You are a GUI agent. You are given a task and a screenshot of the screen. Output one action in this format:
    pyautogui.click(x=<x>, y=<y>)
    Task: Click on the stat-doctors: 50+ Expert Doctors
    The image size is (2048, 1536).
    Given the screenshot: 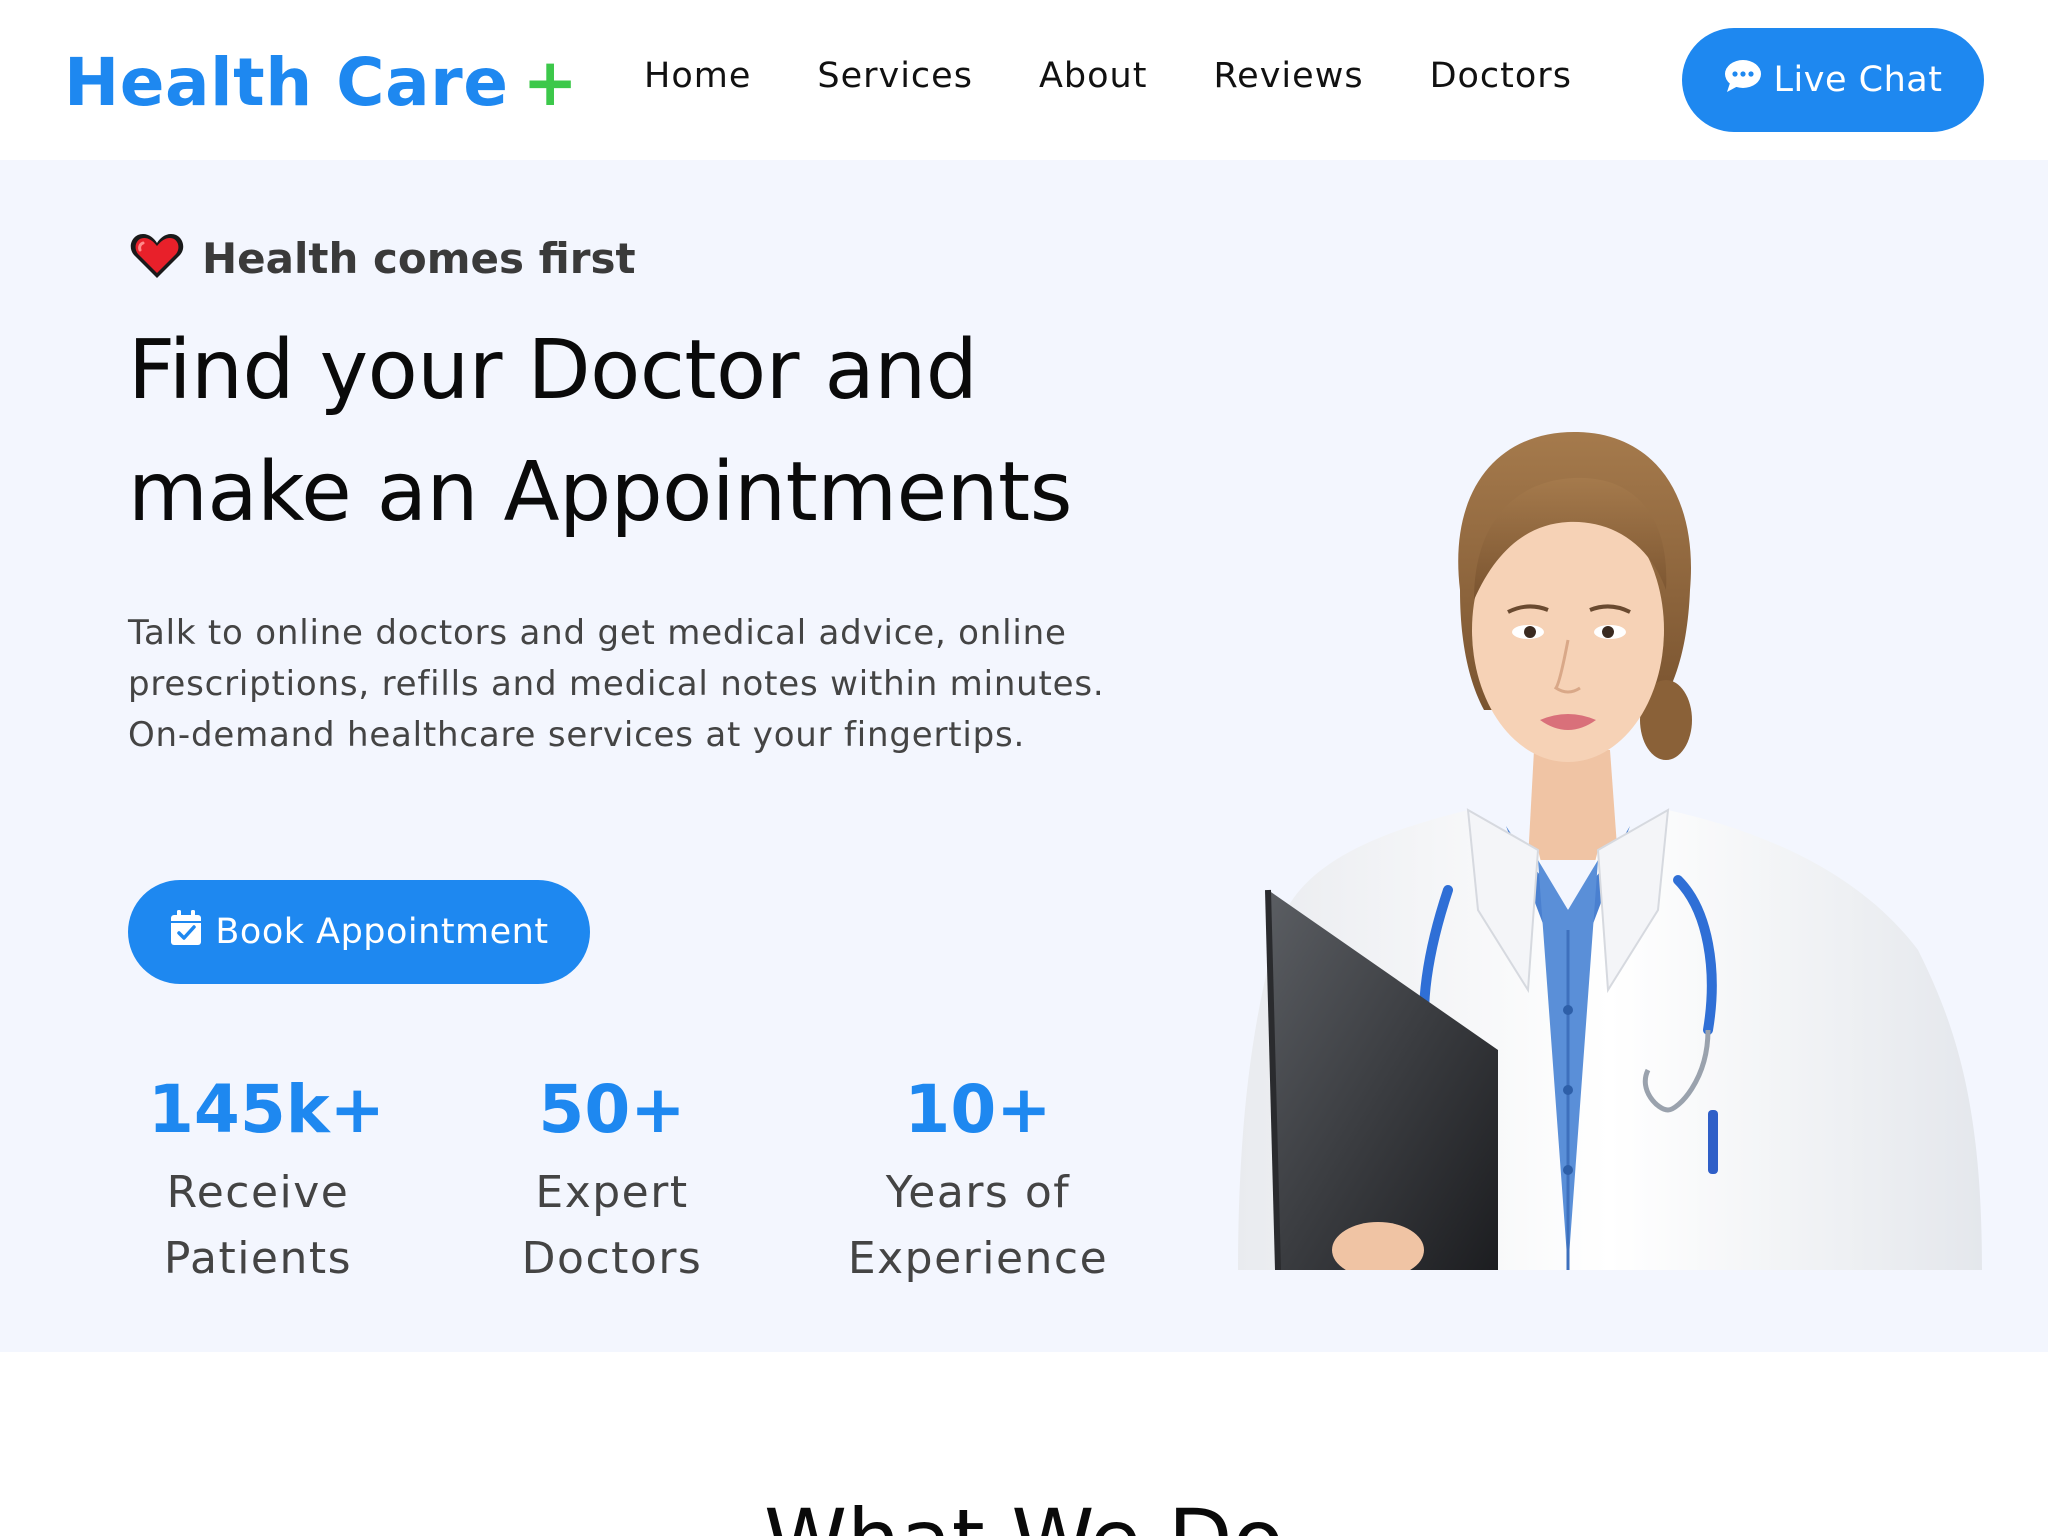 What is the action you would take?
    pyautogui.click(x=612, y=1176)
    